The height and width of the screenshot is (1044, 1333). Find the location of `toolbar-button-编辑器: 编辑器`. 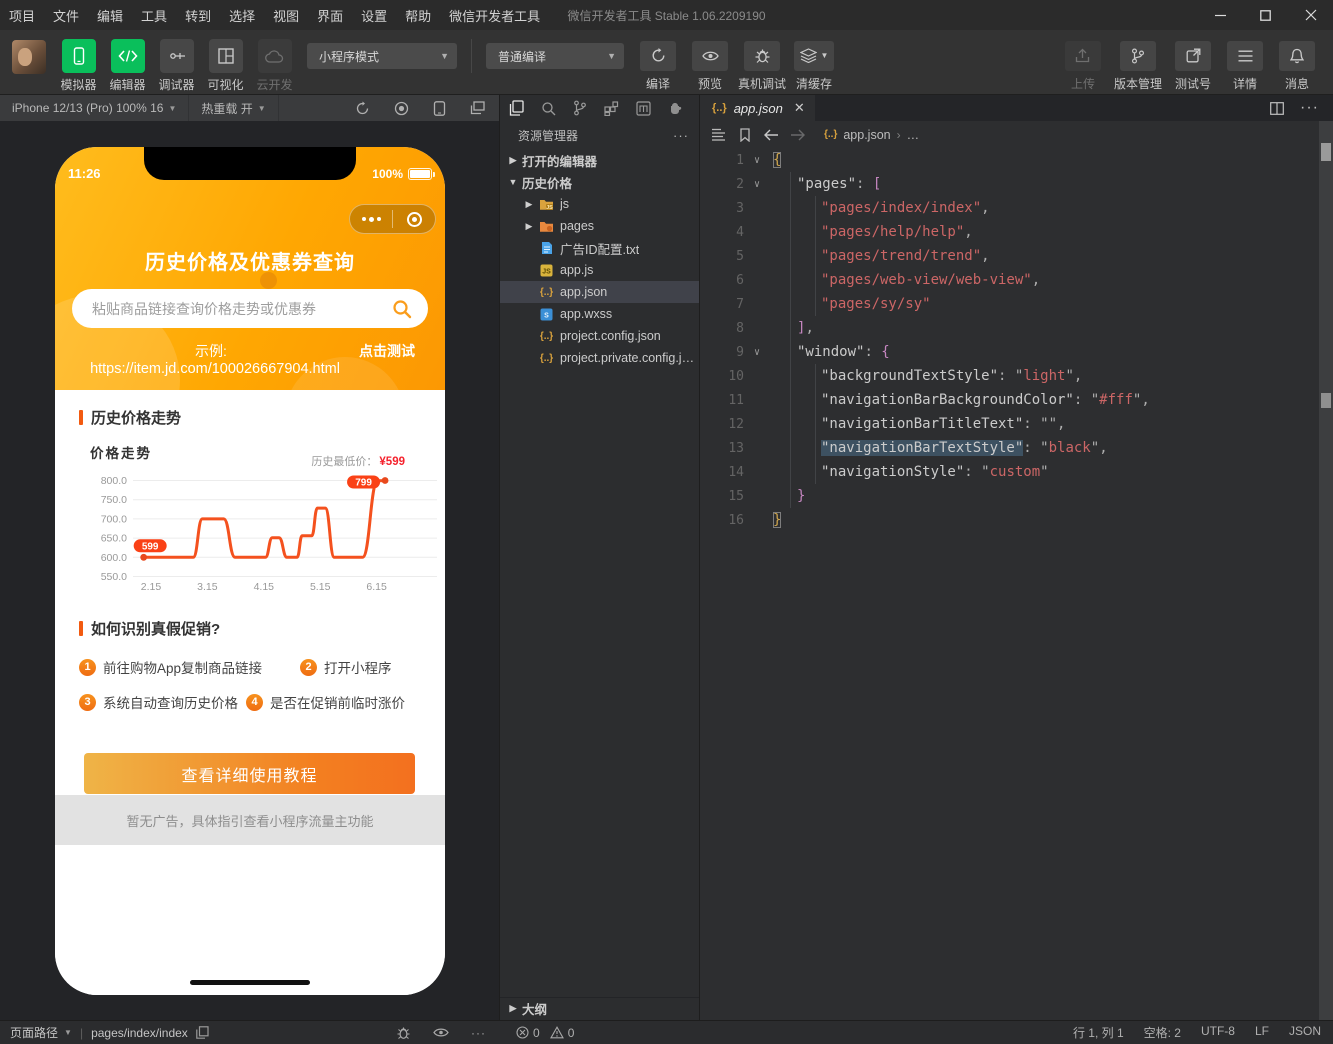

toolbar-button-编辑器: 编辑器 is located at coordinates (127, 66).